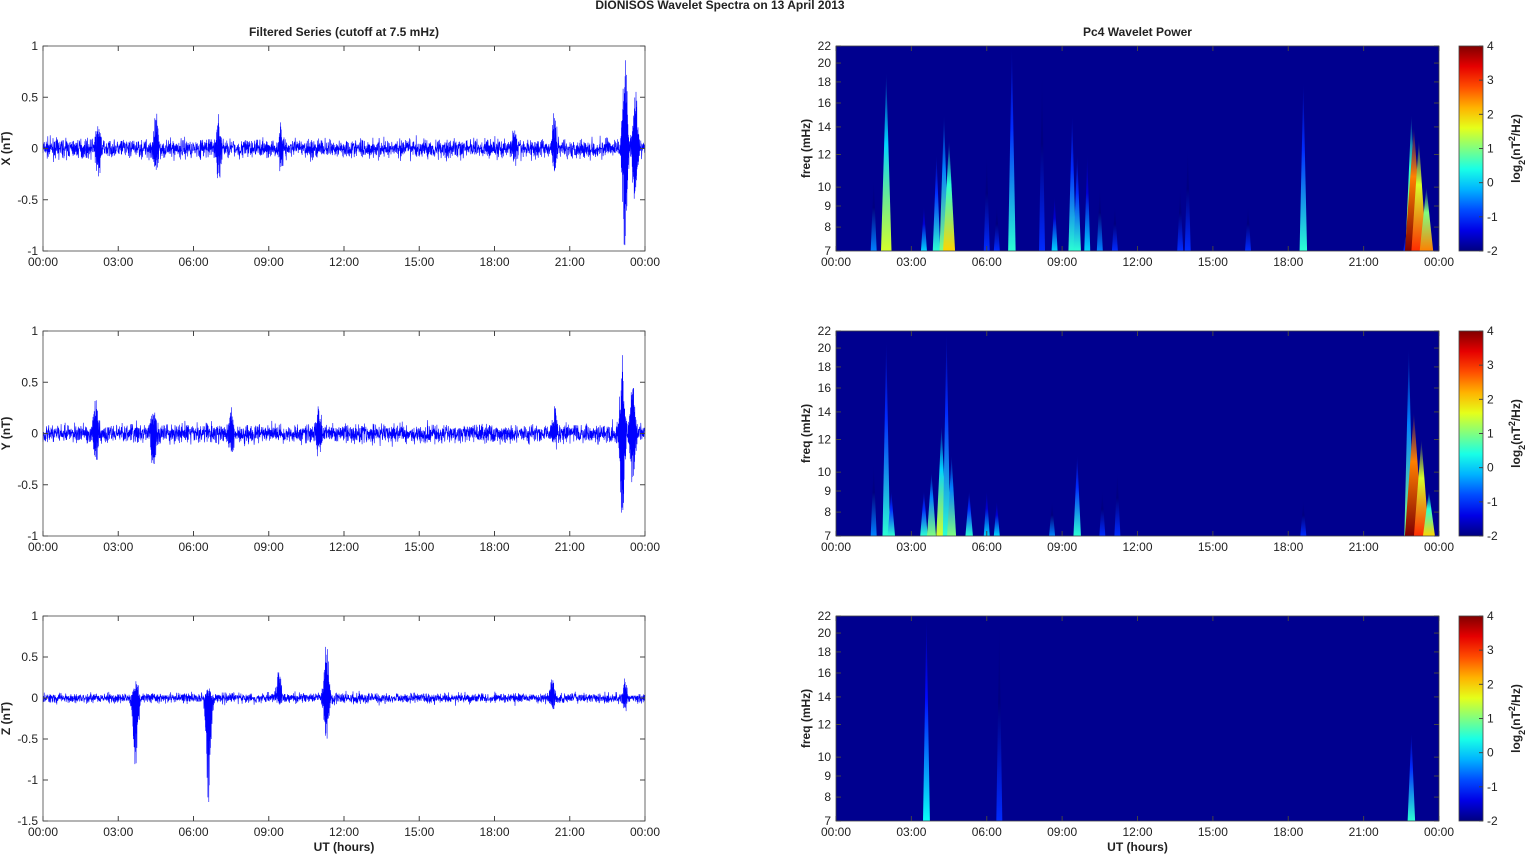  What do you see at coordinates (27, 821) in the screenshot?
I see `y-tick-label: -1.5` at bounding box center [27, 821].